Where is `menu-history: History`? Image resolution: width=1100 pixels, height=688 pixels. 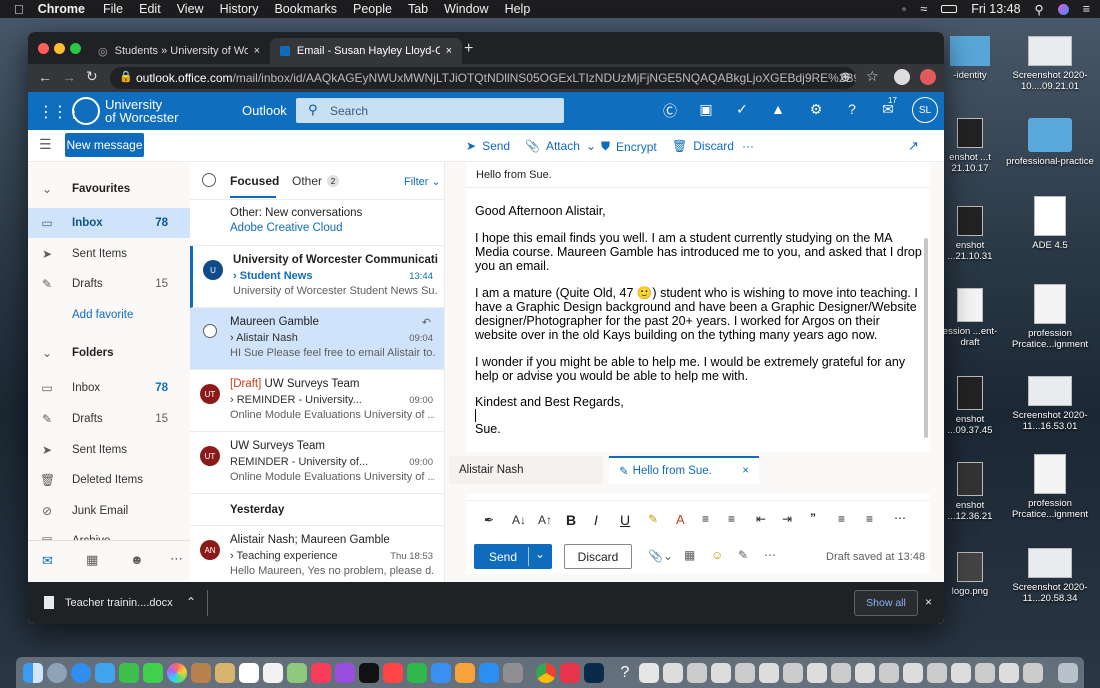
menu-history: History is located at coordinates (239, 9).